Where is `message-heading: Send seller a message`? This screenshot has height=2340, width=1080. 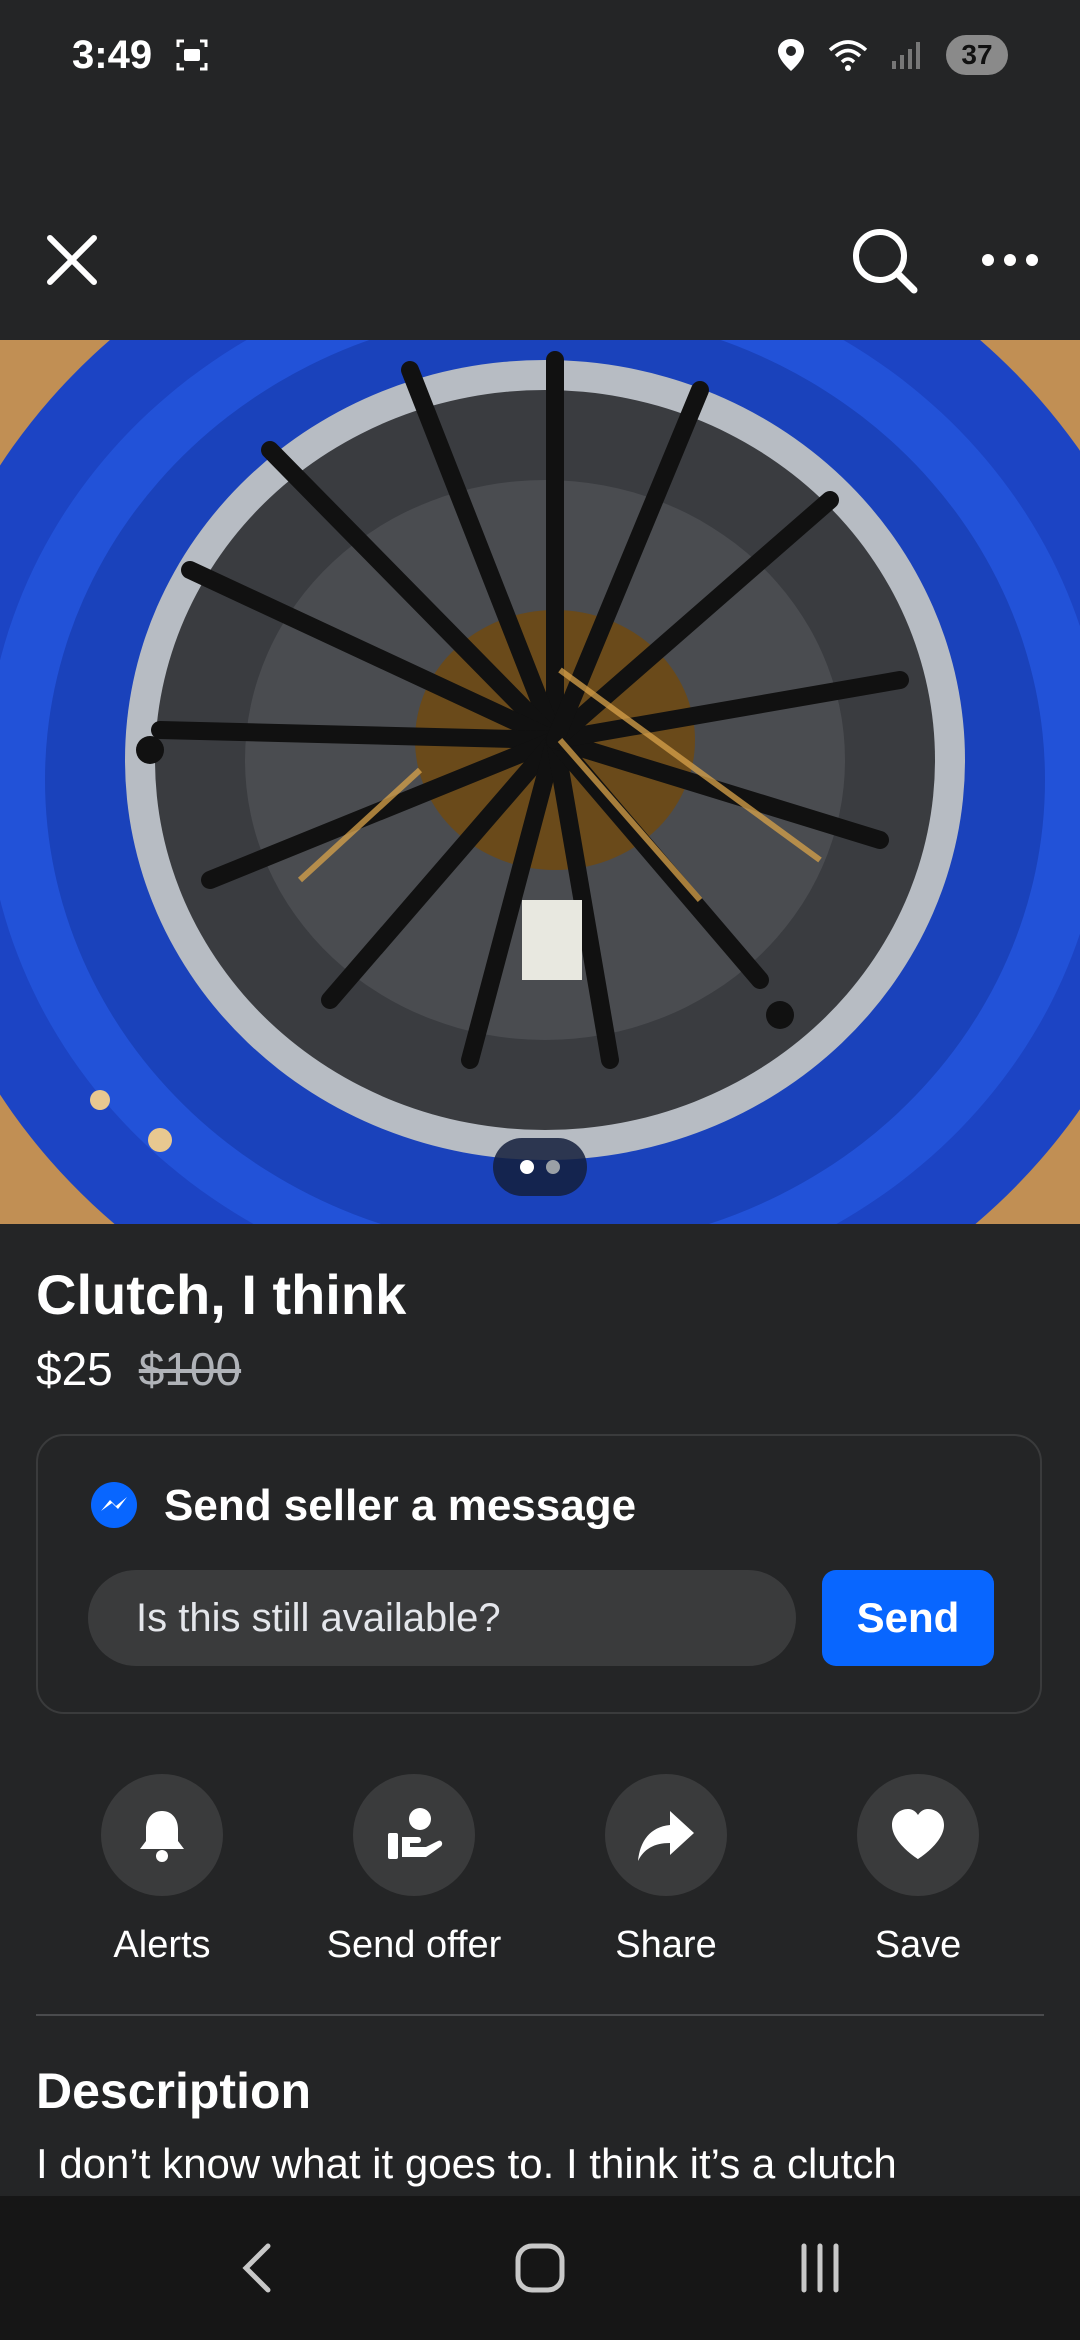 message-heading: Send seller a message is located at coordinates (400, 1505).